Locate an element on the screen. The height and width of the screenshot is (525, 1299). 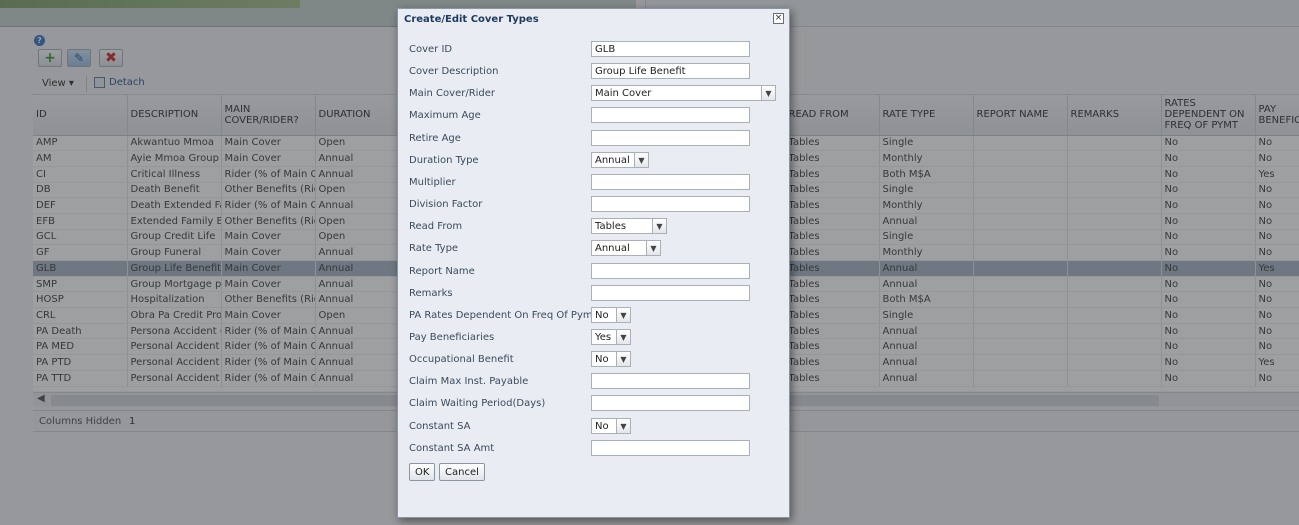
constant-sa-label: Constant SA is located at coordinates (440, 426).